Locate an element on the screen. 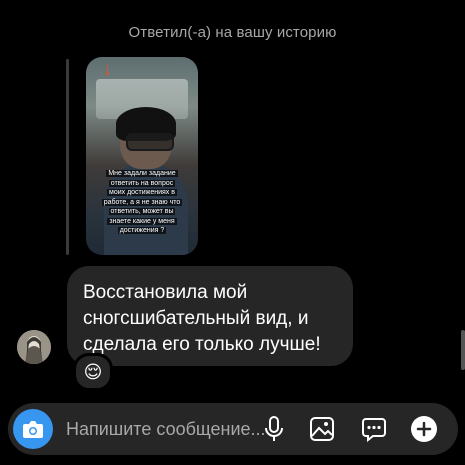 This screenshot has width=465, height=465. story-person-sunglasses is located at coordinates (150, 142).